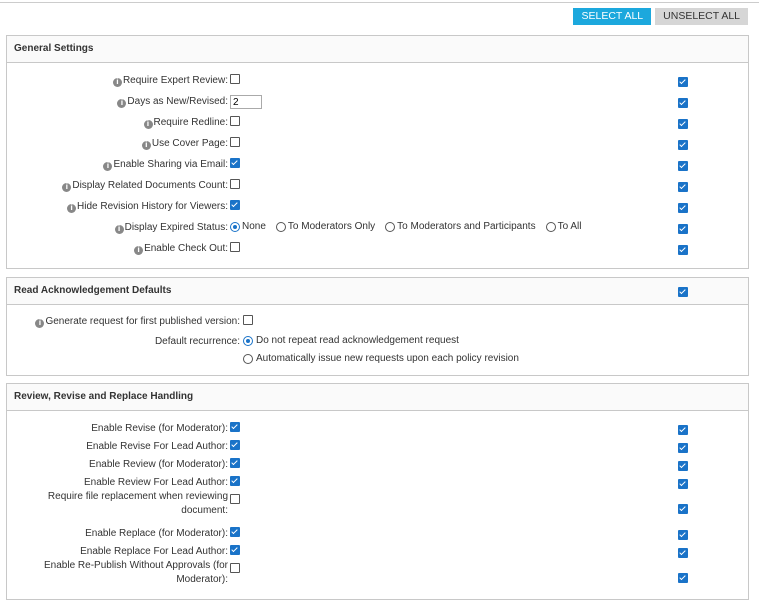 The image size is (759, 603). I want to click on setting-label-text: Require Expert Review:, so click(175, 80).